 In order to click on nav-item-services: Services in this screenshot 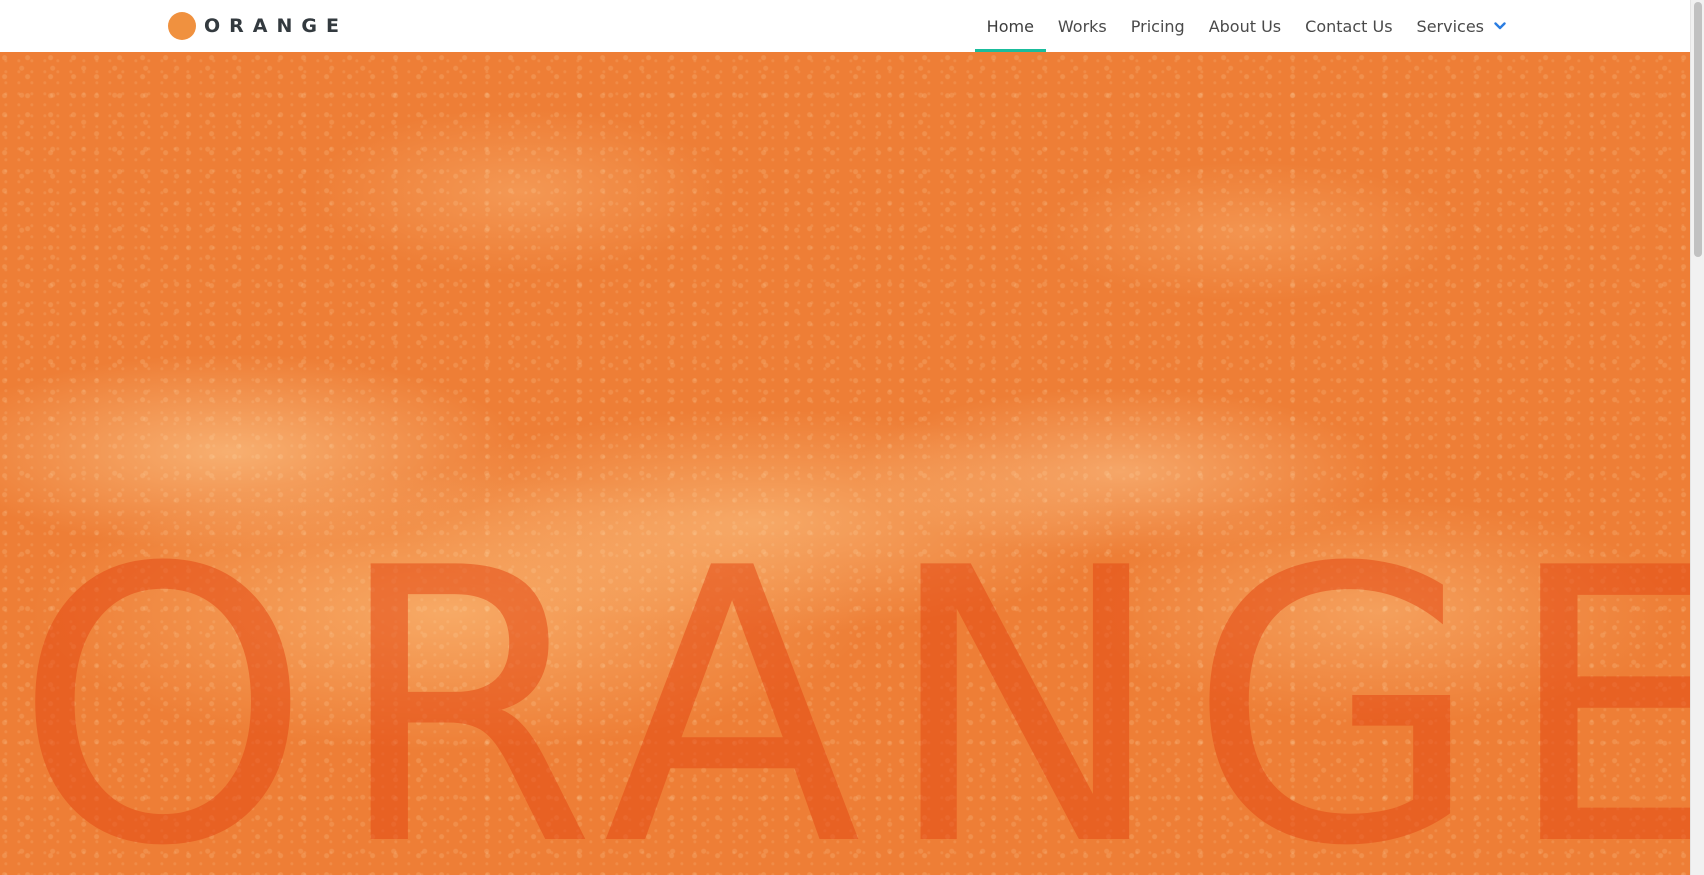, I will do `click(1461, 26)`.